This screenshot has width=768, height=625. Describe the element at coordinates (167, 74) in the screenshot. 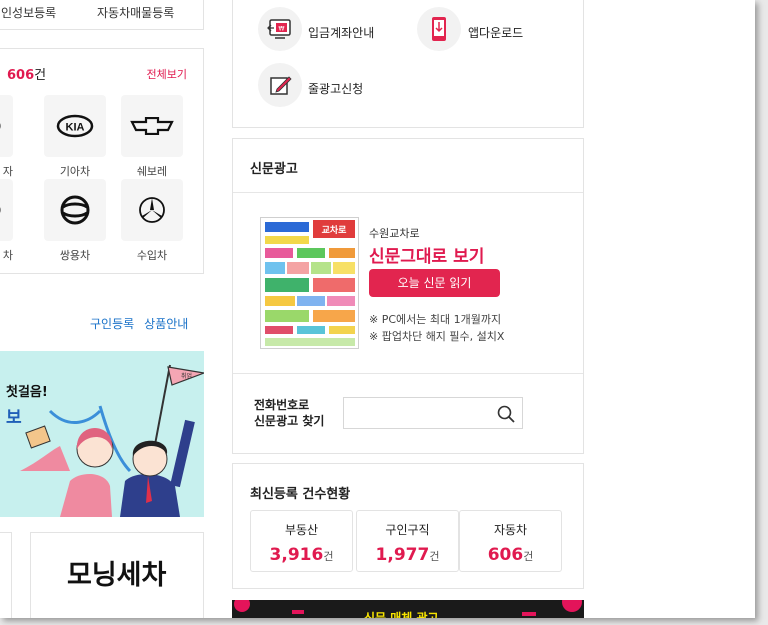

I see `view-all-link: 전체보기` at that location.